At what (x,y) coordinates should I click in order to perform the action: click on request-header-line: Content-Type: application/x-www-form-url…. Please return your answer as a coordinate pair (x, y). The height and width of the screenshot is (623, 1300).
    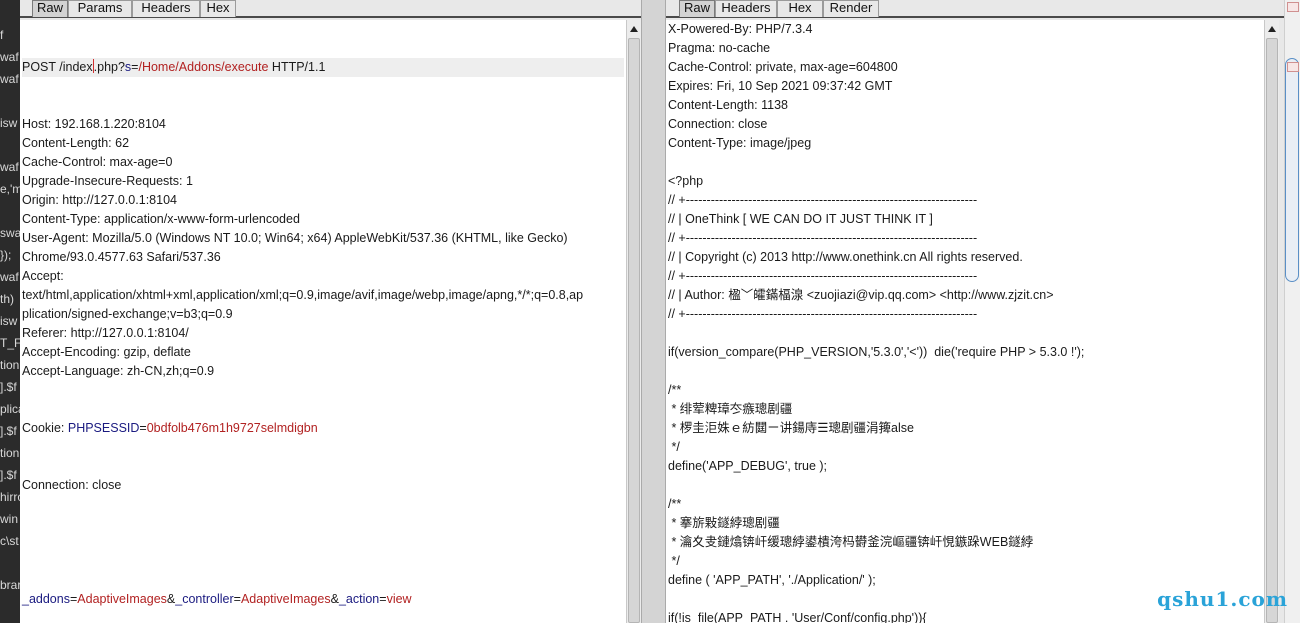
    Looking at the image, I should click on (161, 219).